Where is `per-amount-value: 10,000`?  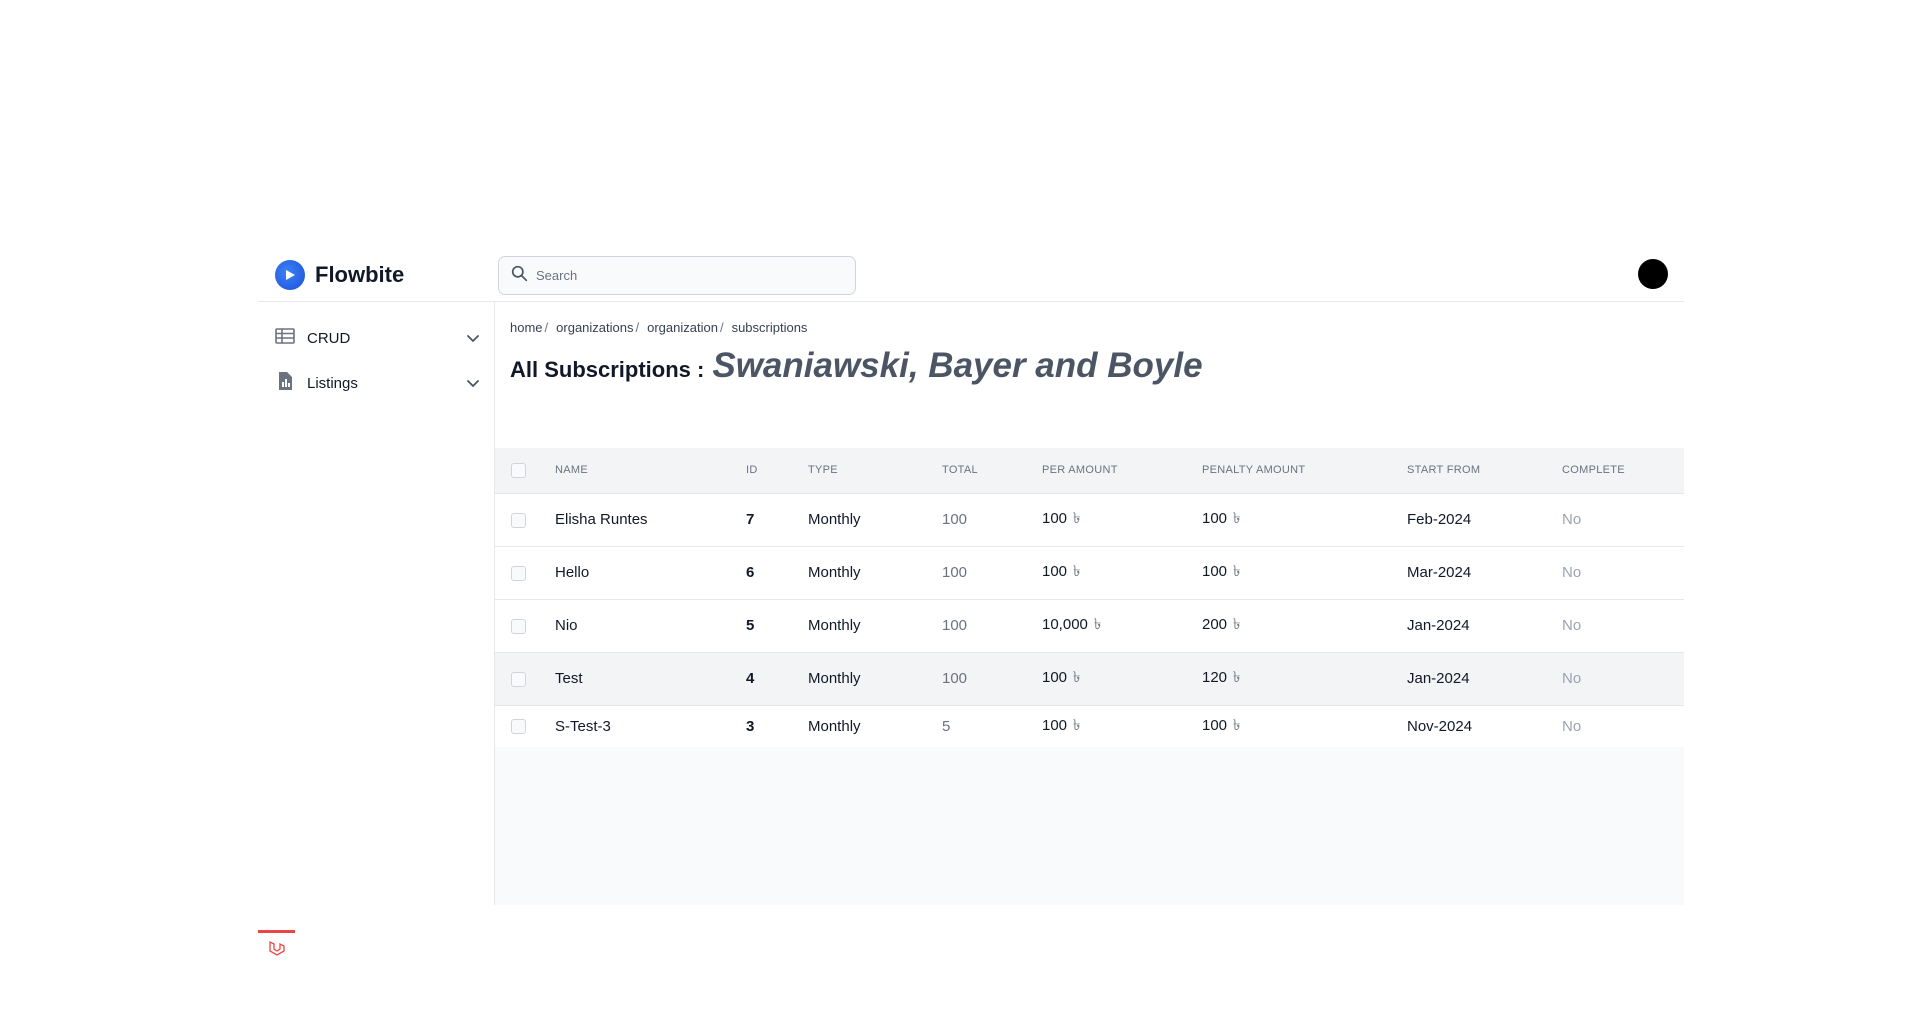 per-amount-value: 10,000 is located at coordinates (1065, 624).